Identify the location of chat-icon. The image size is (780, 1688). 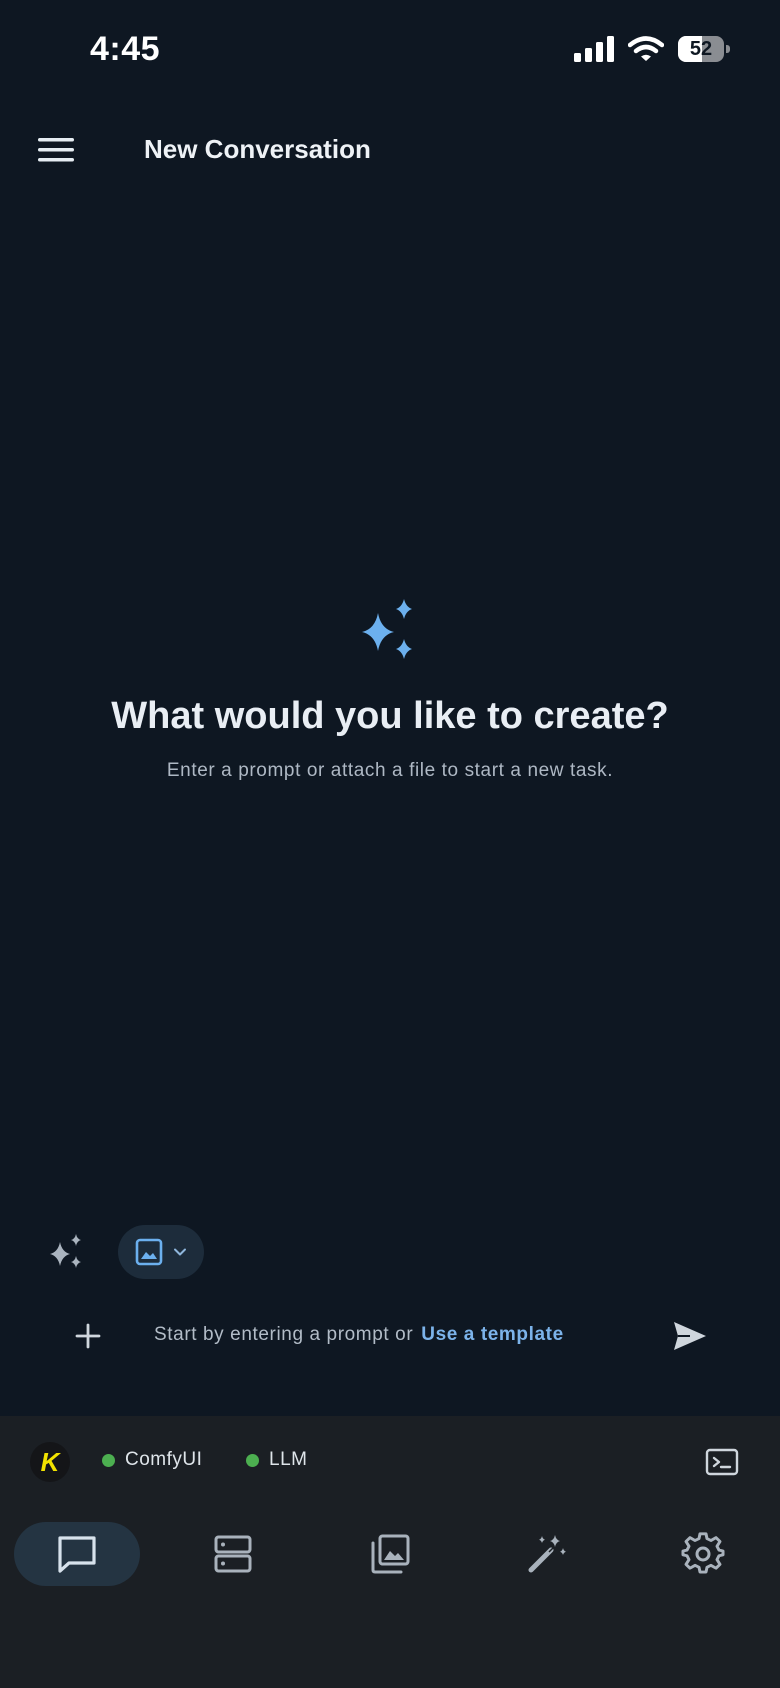
(77, 1554).